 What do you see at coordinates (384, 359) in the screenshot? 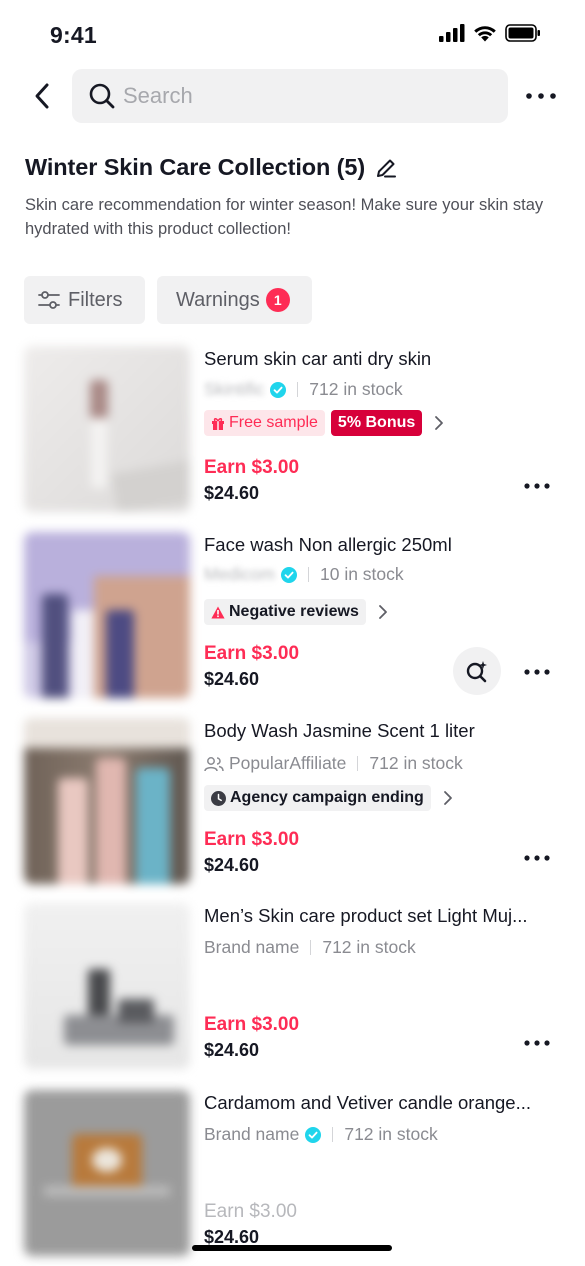
I see `product-name: Serum skin car anti dry skin` at bounding box center [384, 359].